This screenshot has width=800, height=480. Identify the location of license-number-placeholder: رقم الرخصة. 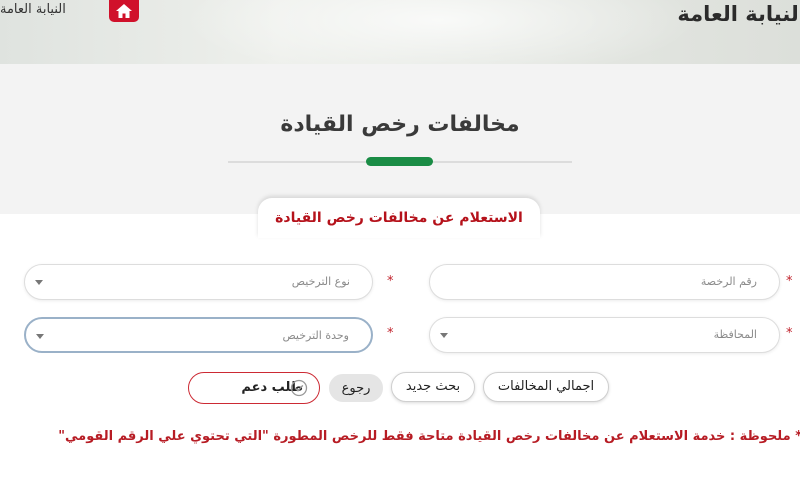
(728, 281).